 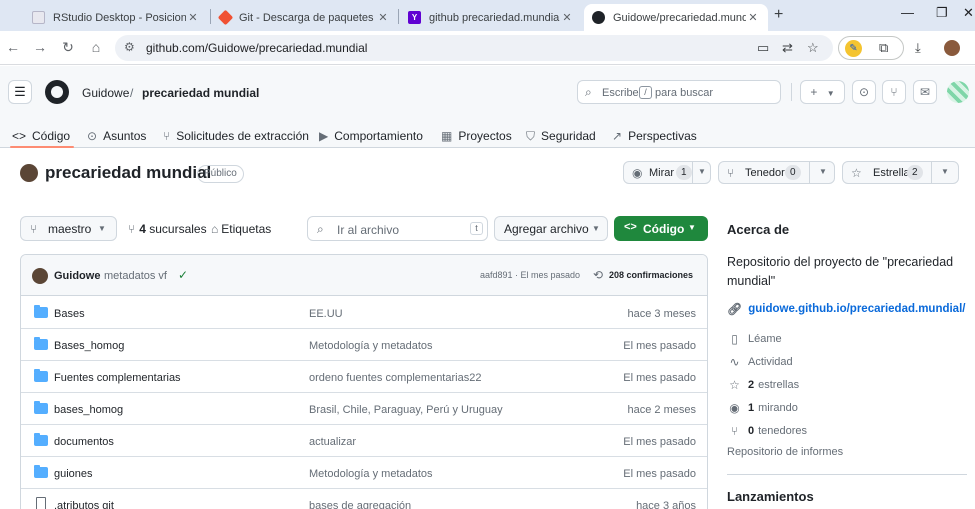 I want to click on search-input: ⌕ Escribe / para buscar, so click(x=679, y=92).